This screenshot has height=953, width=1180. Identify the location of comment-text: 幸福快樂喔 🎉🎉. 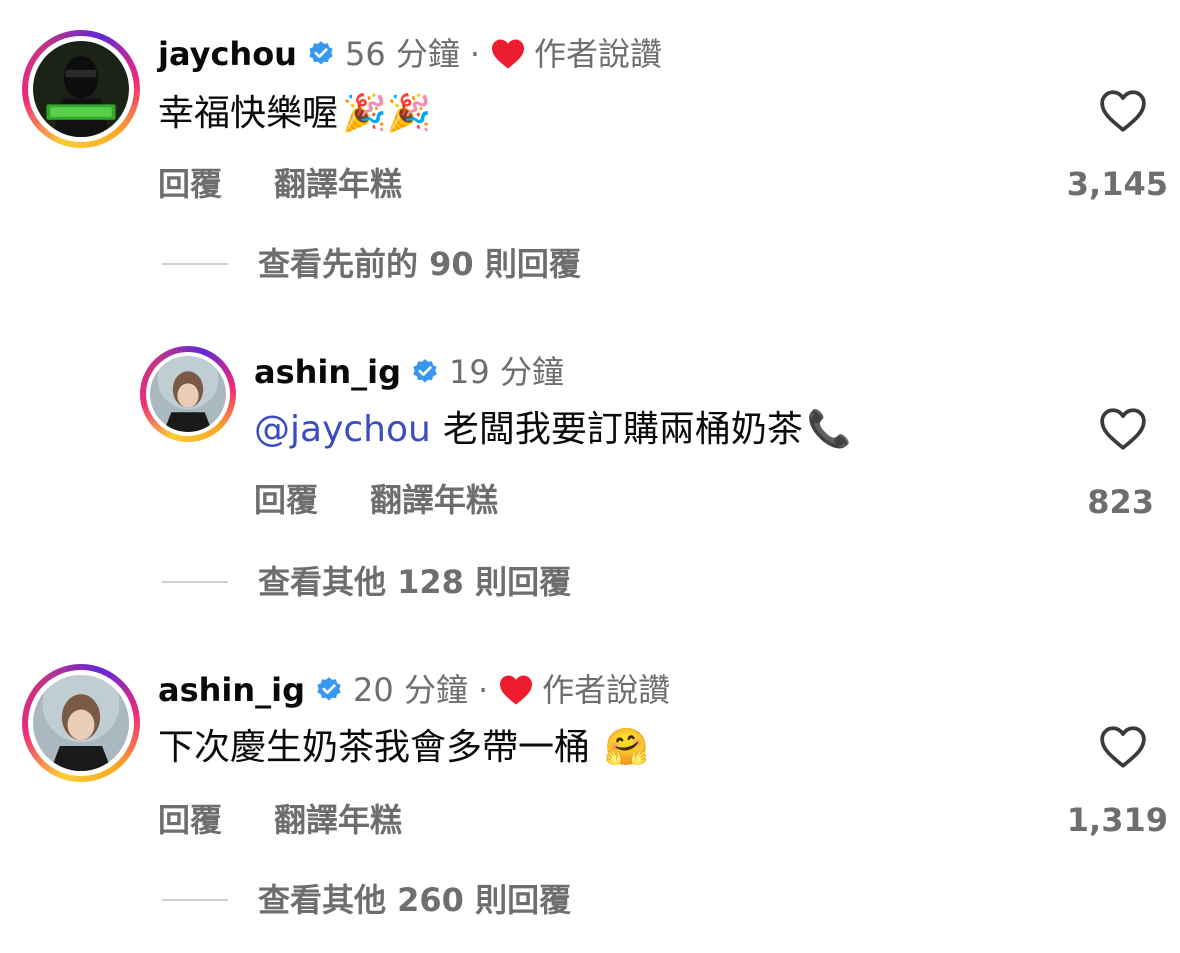
(295, 114).